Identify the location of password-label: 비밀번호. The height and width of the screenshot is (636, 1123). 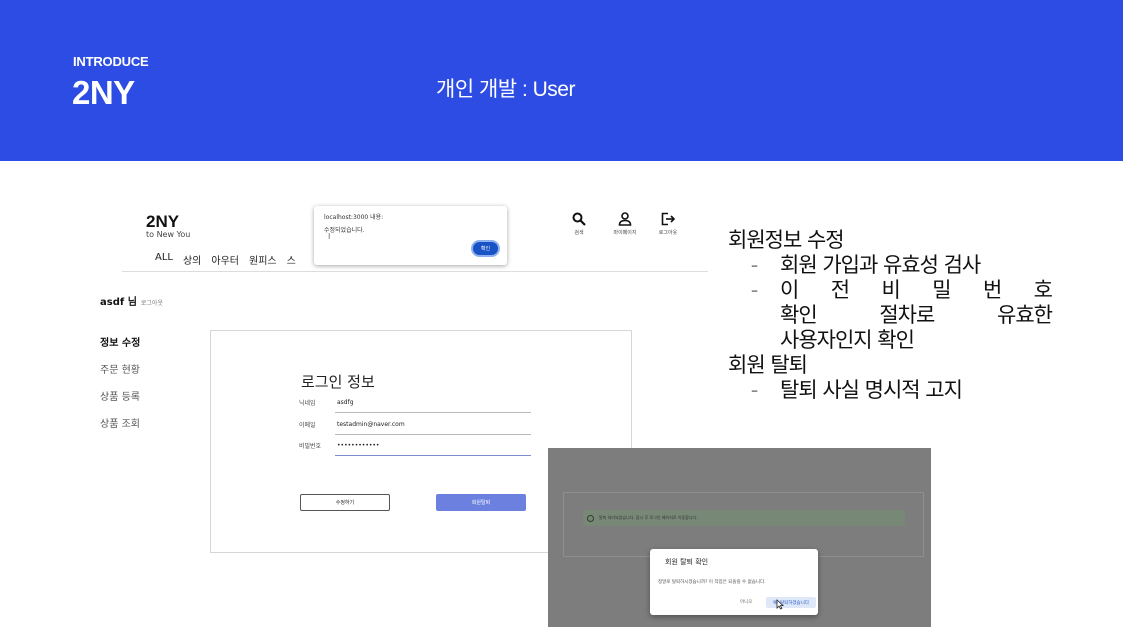
(310, 446).